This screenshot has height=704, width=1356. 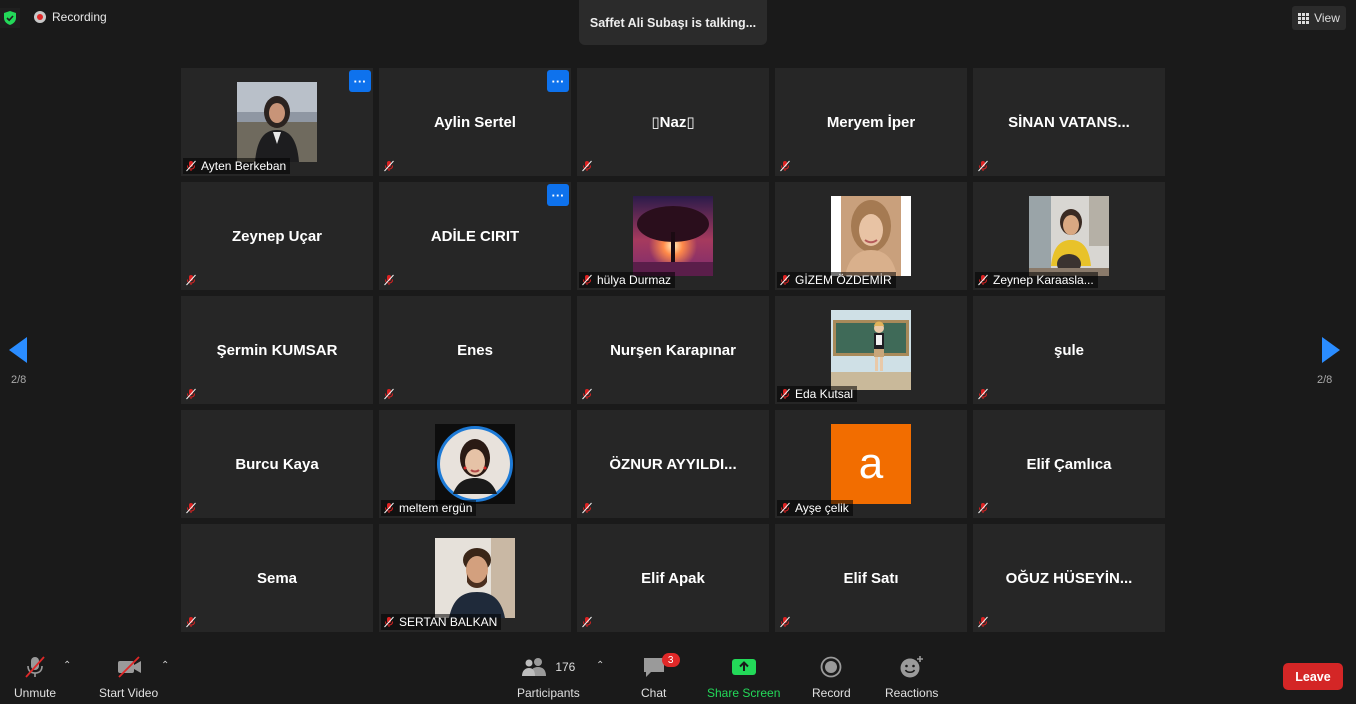 What do you see at coordinates (673, 578) in the screenshot?
I see `participant-tile: Elif Apak` at bounding box center [673, 578].